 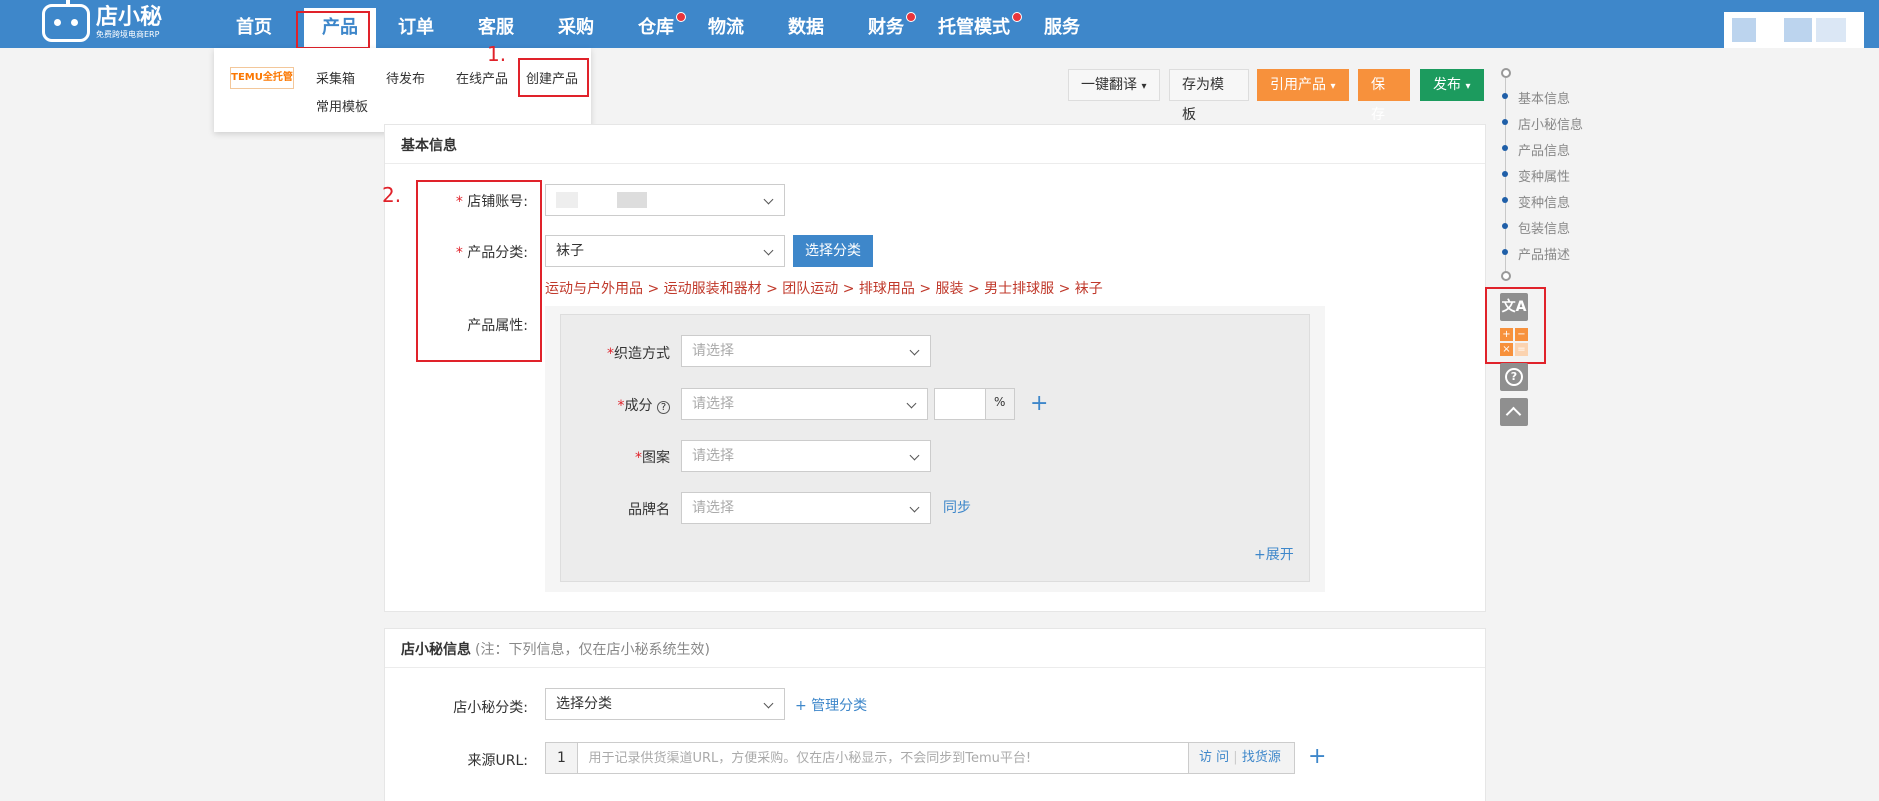 I want to click on nav-item-service: 客服, so click(x=496, y=24).